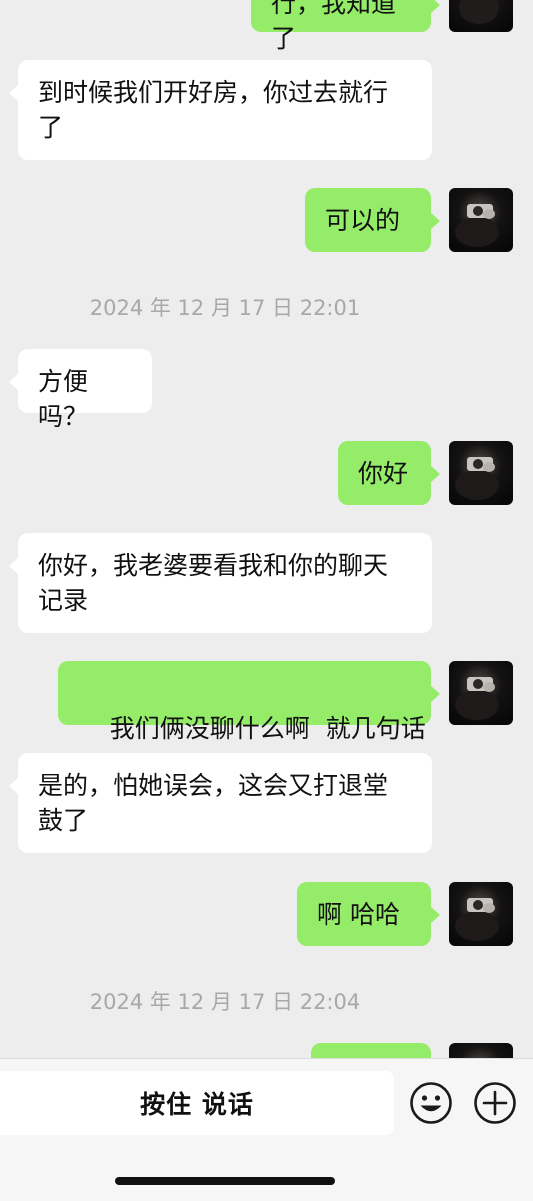 The width and height of the screenshot is (533, 1201). What do you see at coordinates (383, 473) in the screenshot?
I see `message-text: 你好` at bounding box center [383, 473].